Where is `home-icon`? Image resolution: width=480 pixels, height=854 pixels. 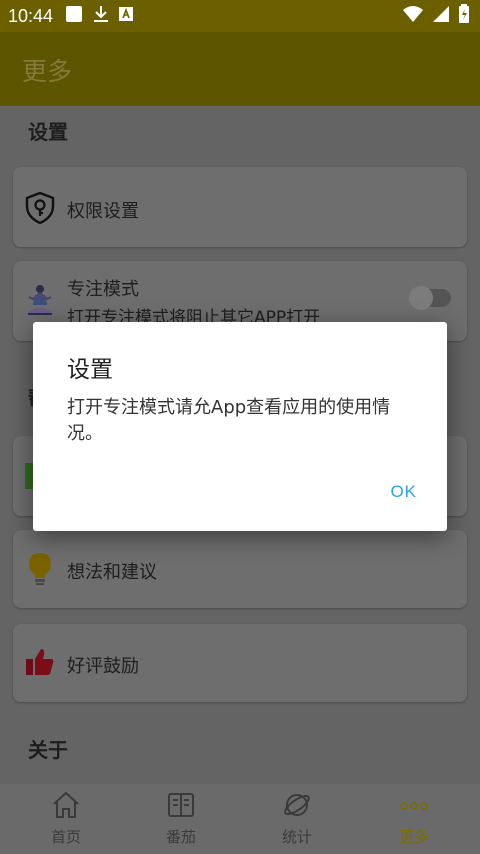 home-icon is located at coordinates (66, 805).